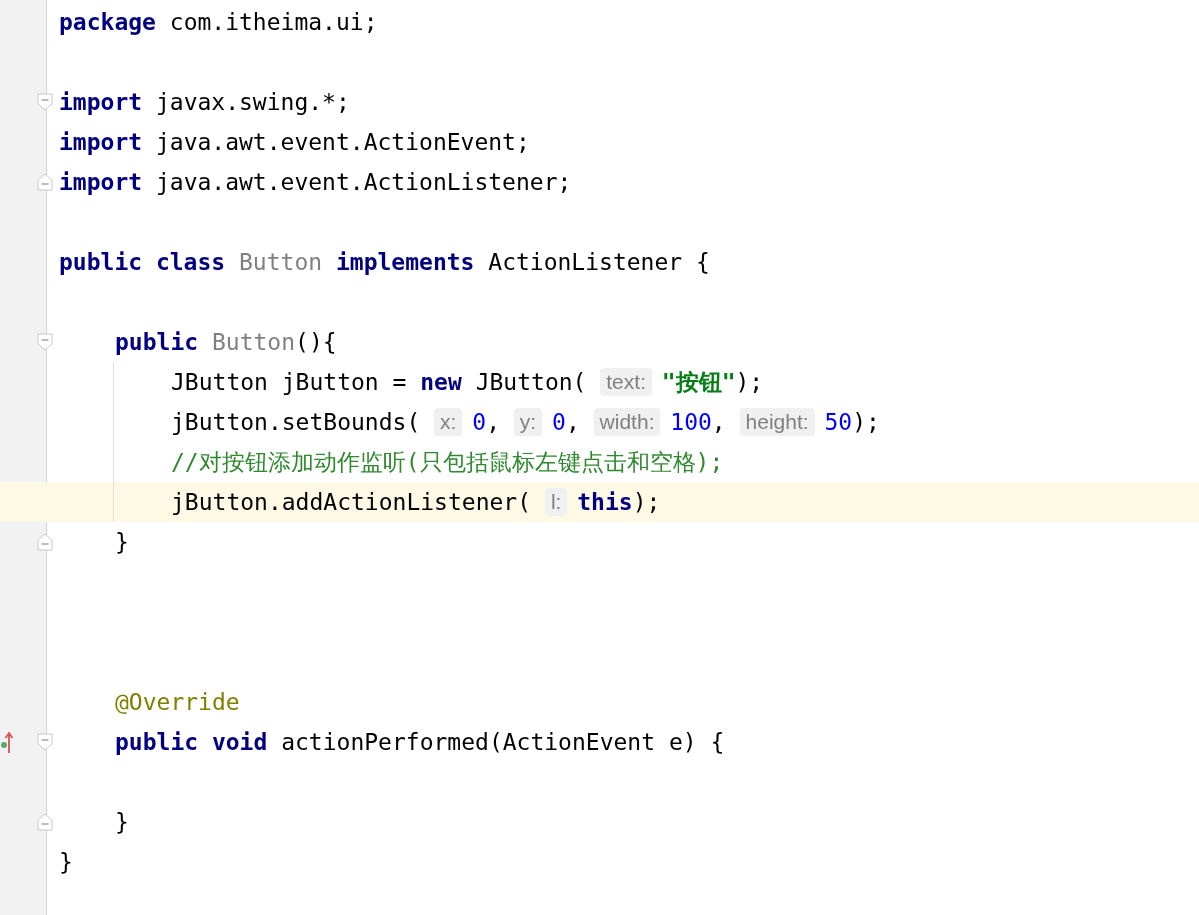 This screenshot has width=1199, height=915. I want to click on string-literal: "按钮", so click(698, 382).